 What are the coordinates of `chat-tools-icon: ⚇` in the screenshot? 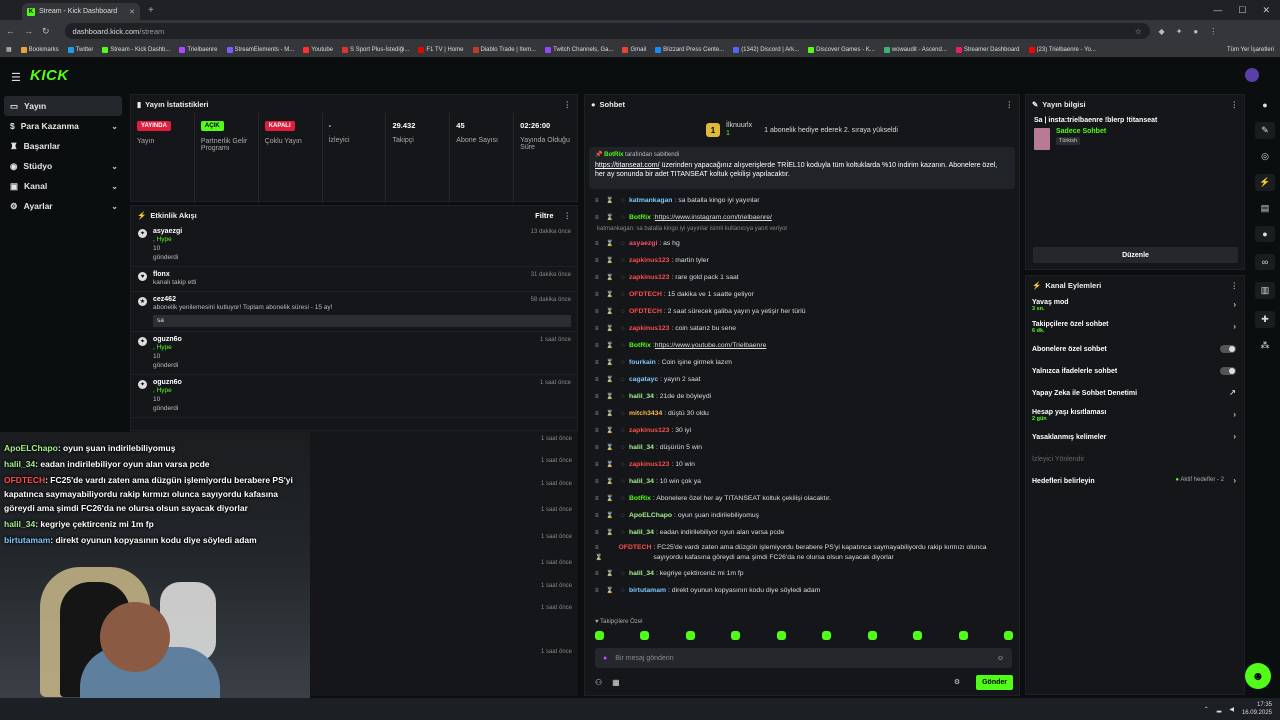 It's located at (598, 682).